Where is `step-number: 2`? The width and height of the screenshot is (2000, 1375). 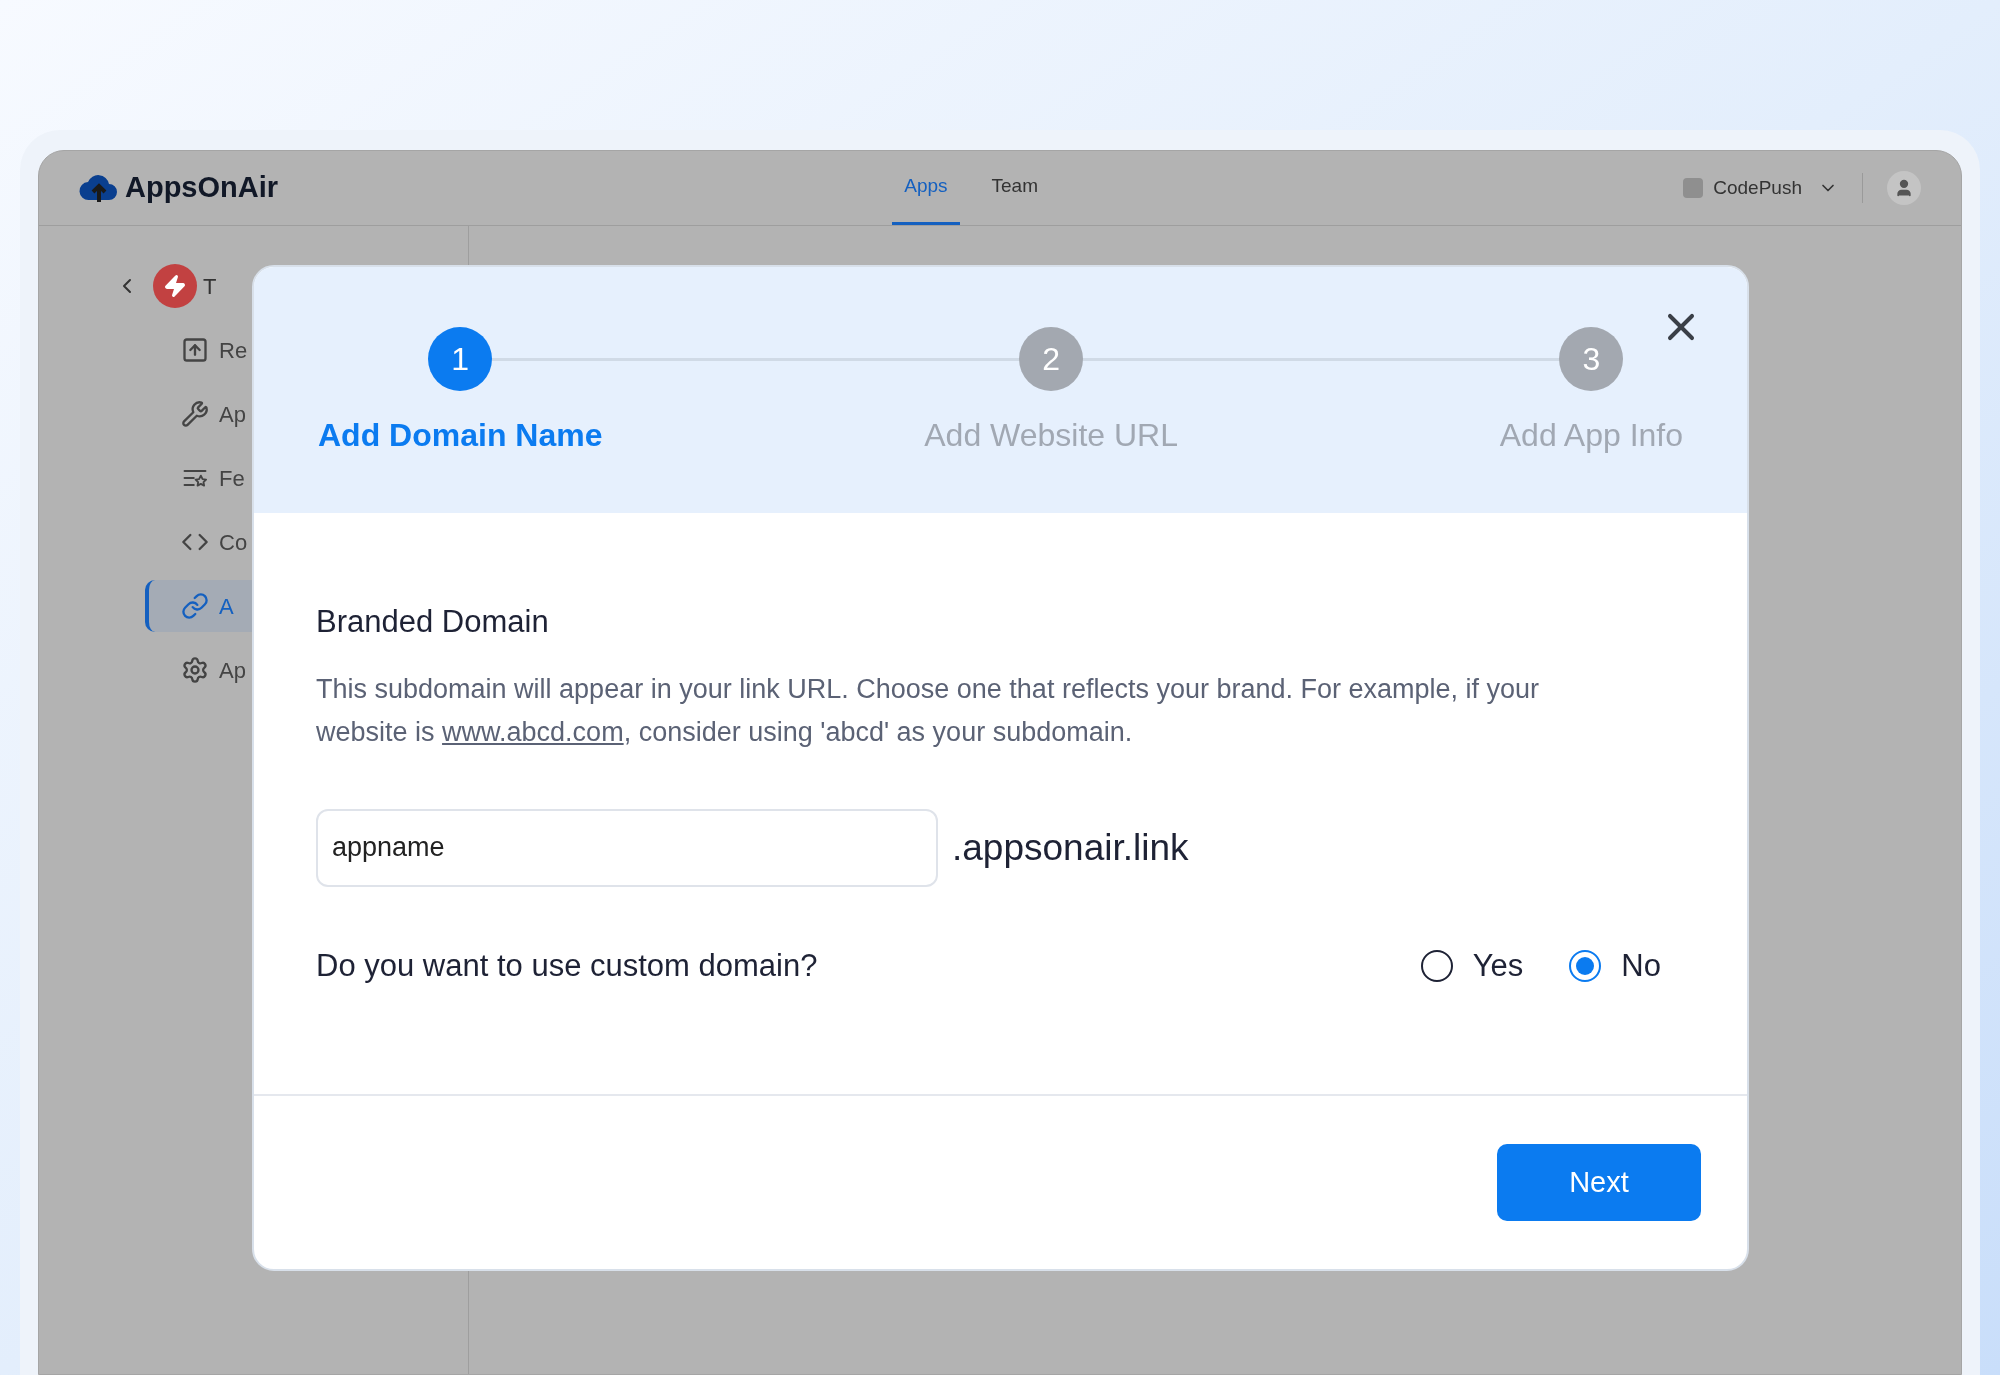
step-number: 2 is located at coordinates (1051, 359).